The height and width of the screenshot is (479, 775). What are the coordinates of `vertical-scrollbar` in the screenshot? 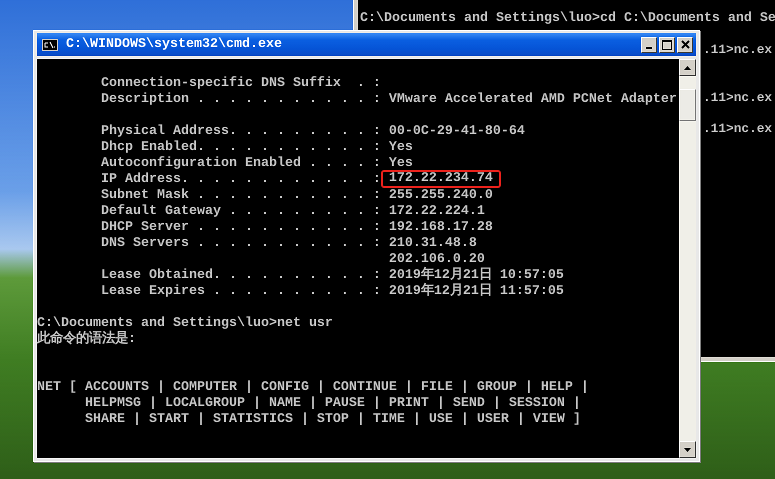 It's located at (687, 258).